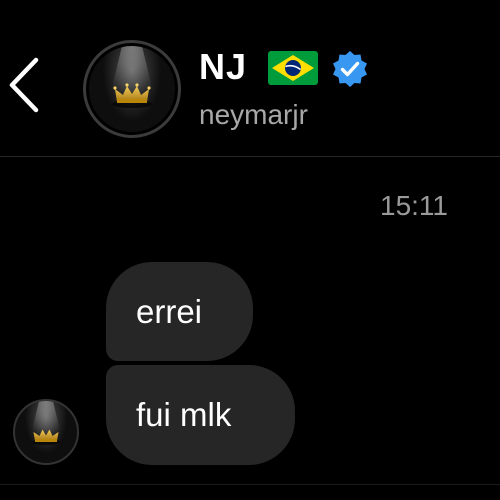 The height and width of the screenshot is (500, 500). Describe the element at coordinates (184, 414) in the screenshot. I see `message-text: fui mlk` at that location.